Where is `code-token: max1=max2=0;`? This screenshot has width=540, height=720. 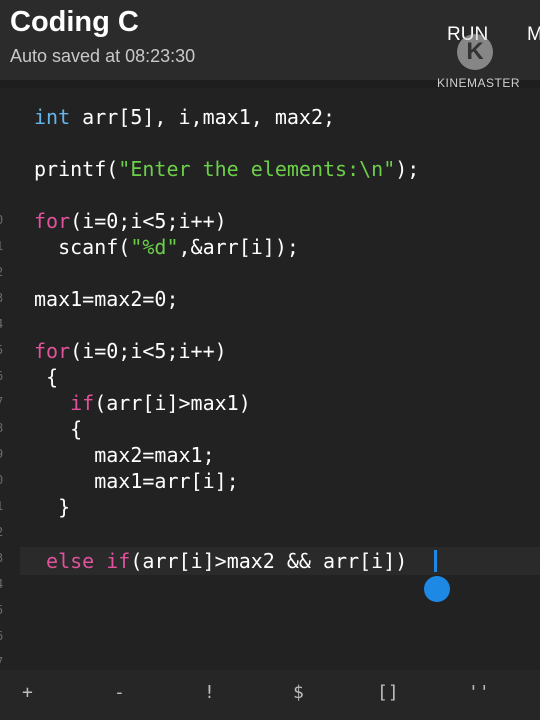 code-token: max1=max2=0; is located at coordinates (106, 299).